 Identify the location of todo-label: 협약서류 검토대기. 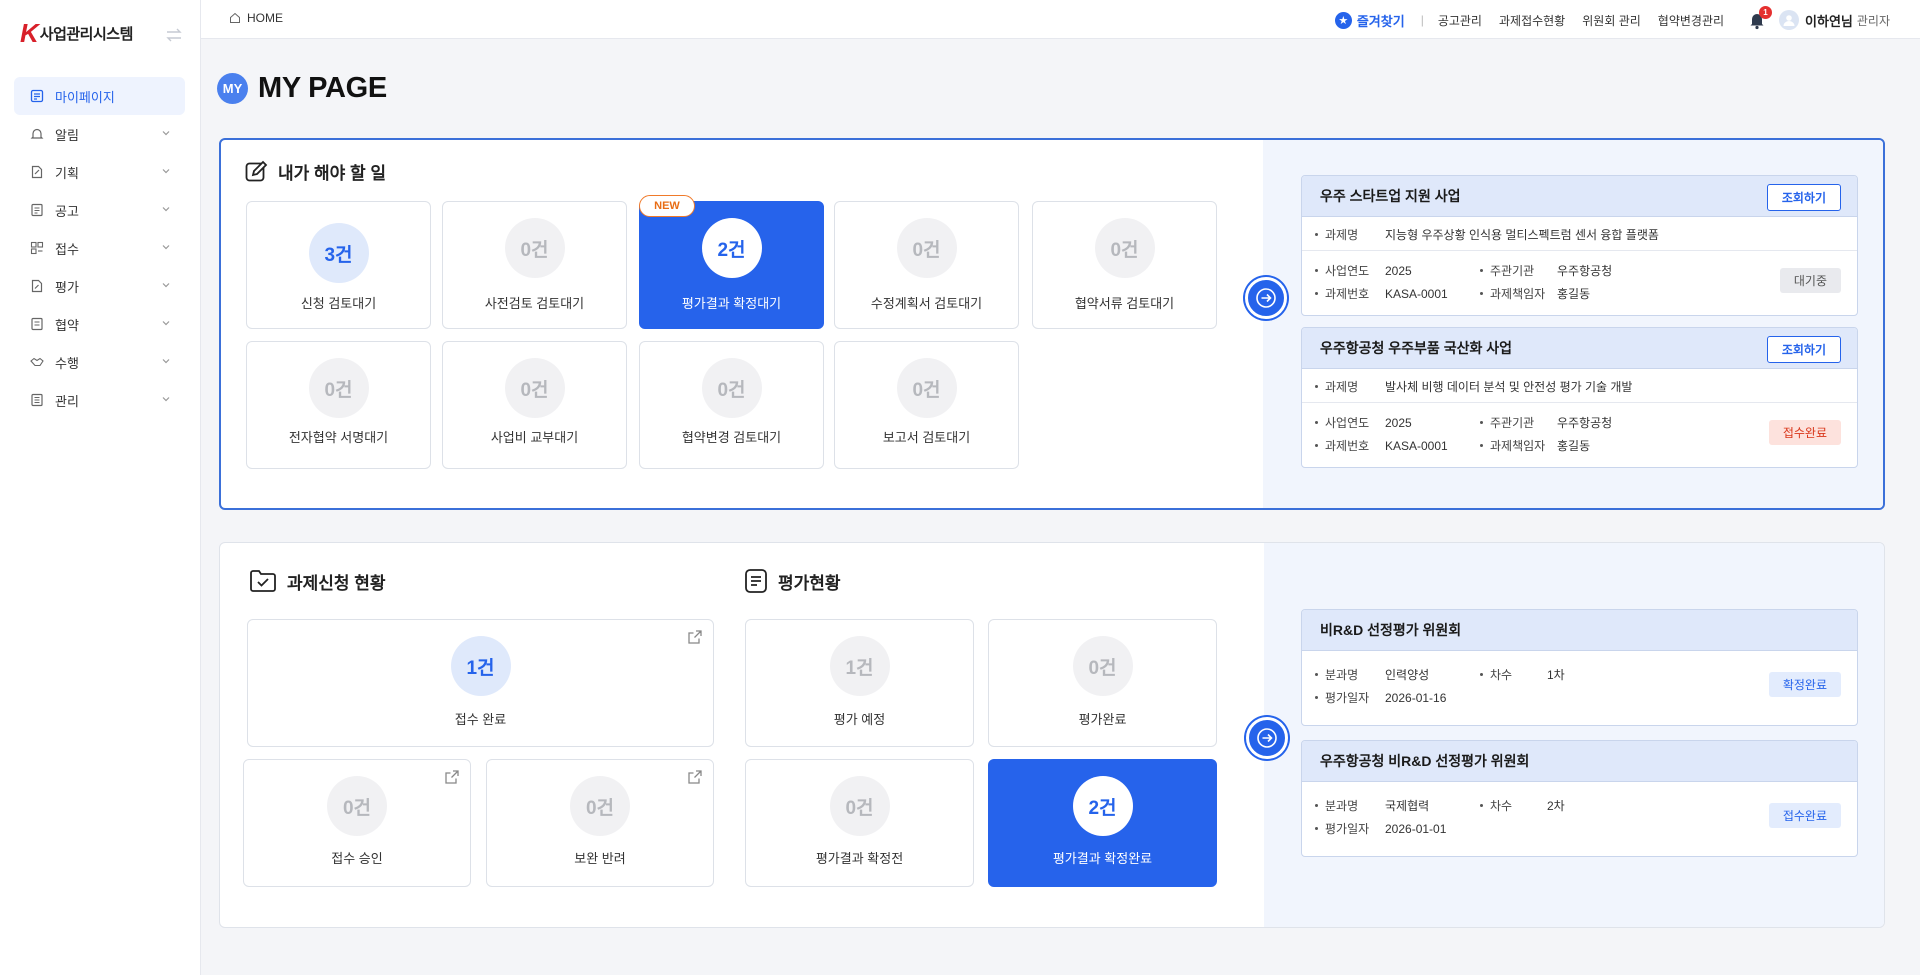
(1124, 303).